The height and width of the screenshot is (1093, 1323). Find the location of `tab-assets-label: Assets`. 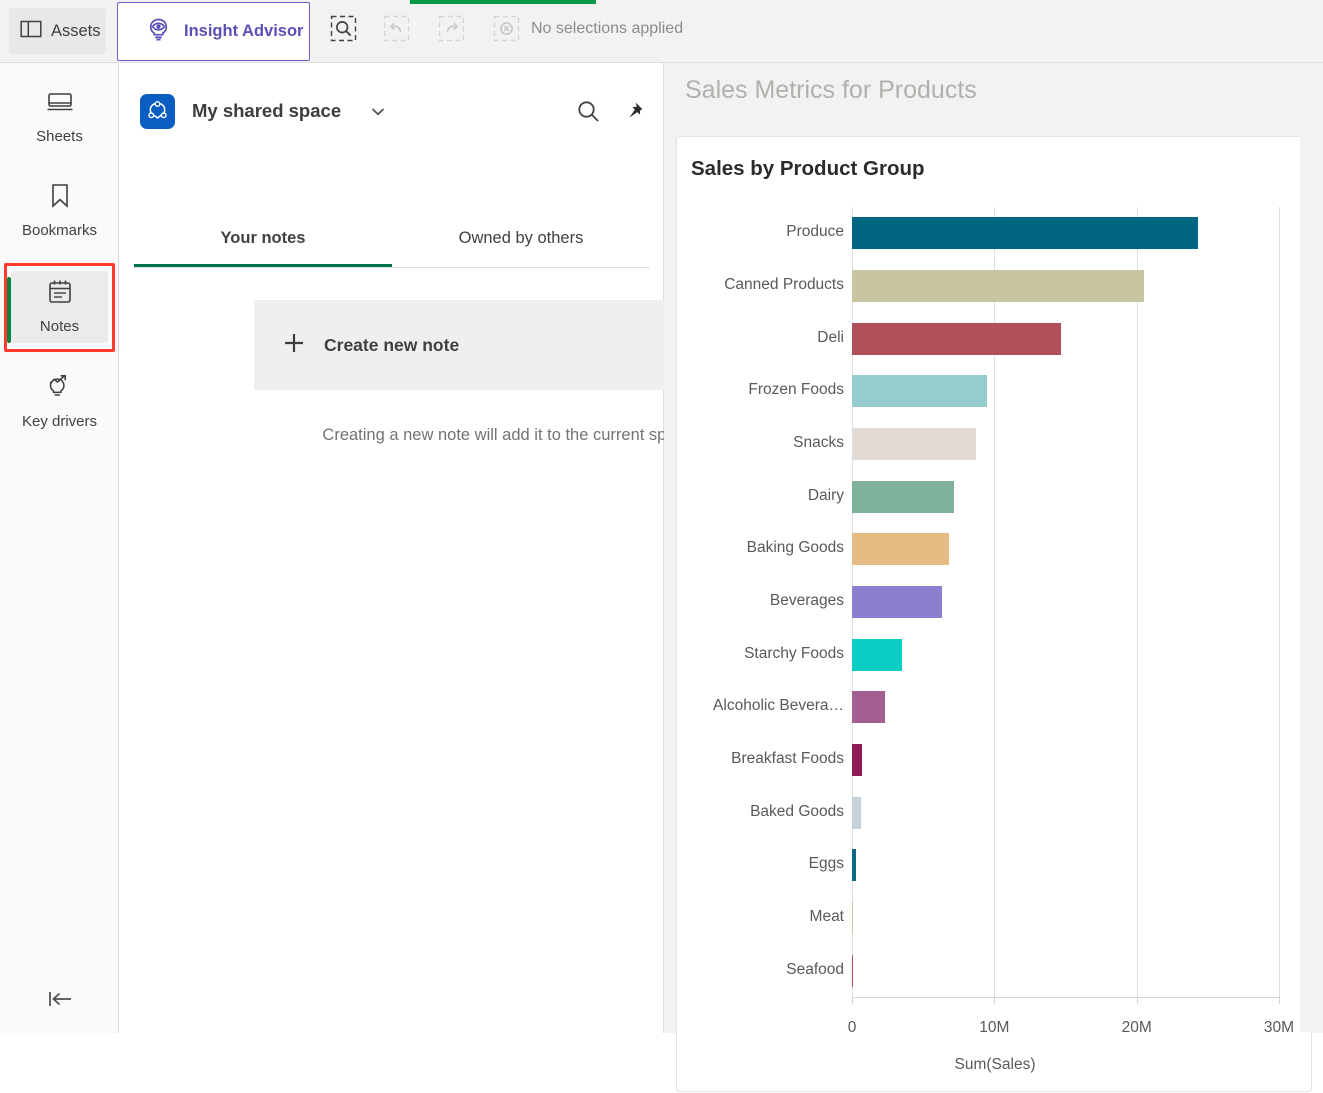

tab-assets-label: Assets is located at coordinates (76, 30).